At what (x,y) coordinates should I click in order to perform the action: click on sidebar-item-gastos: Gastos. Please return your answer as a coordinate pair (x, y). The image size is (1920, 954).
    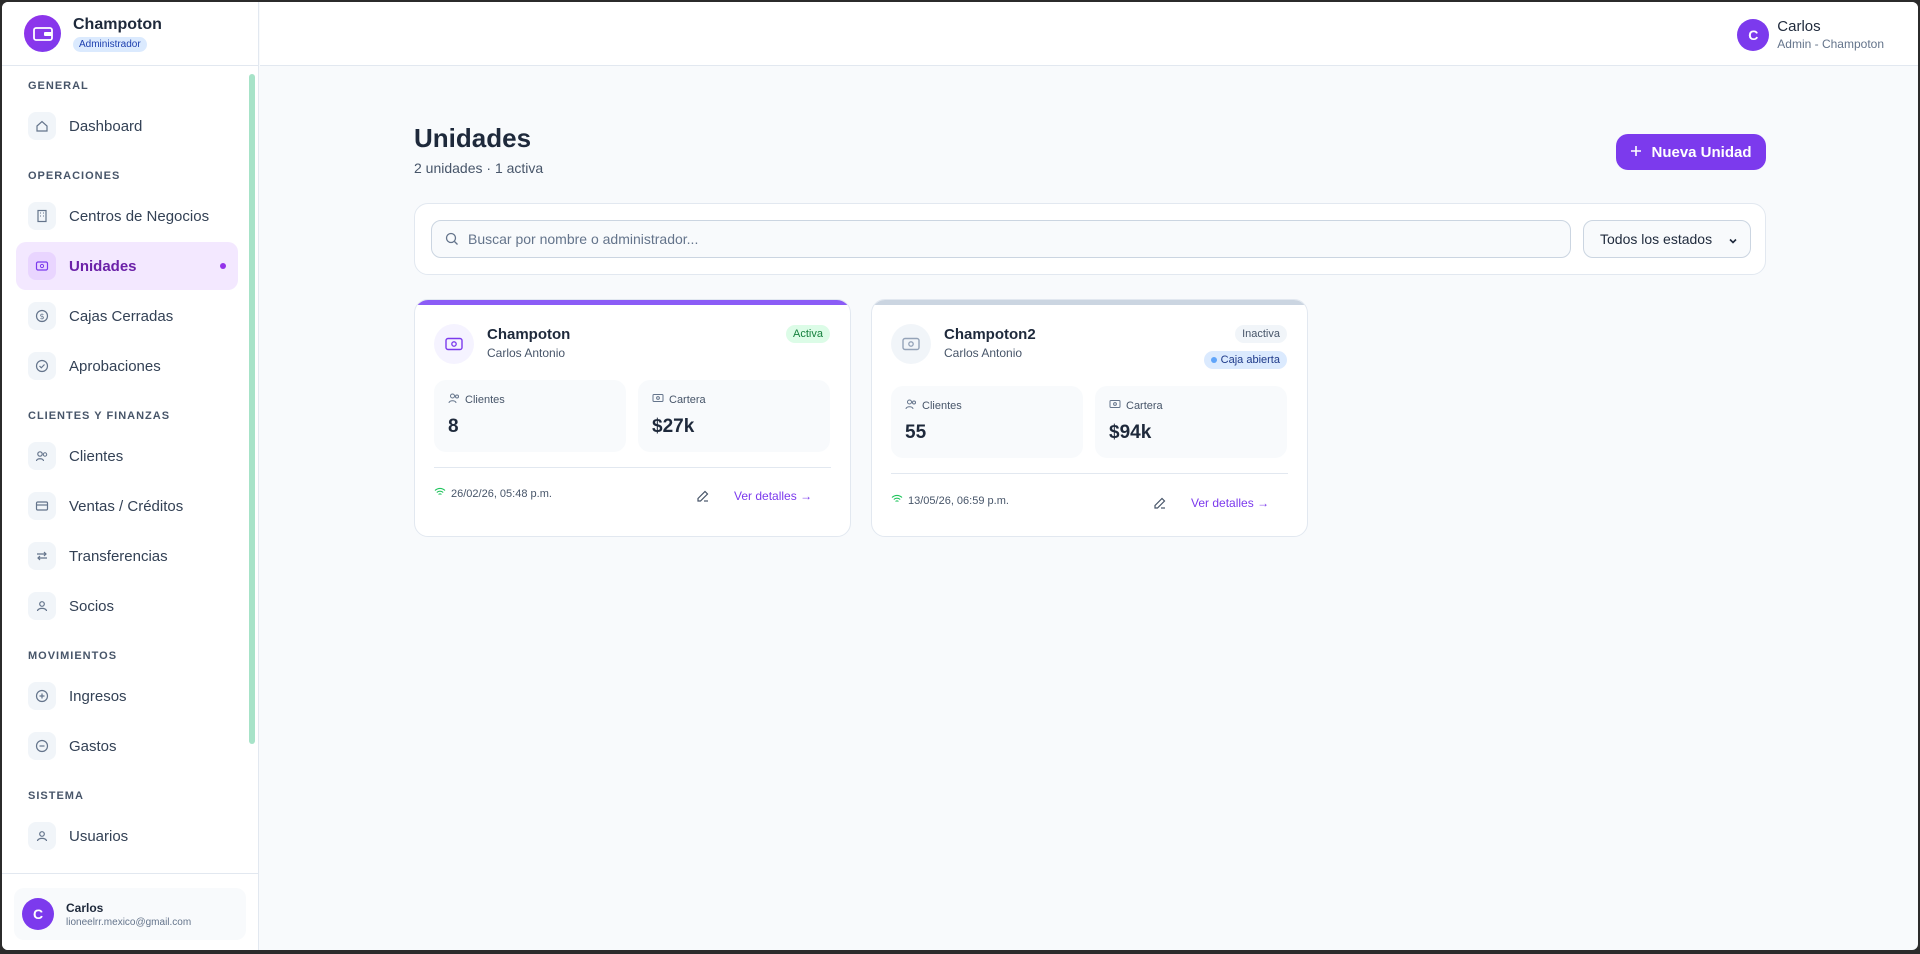
    Looking at the image, I should click on (127, 746).